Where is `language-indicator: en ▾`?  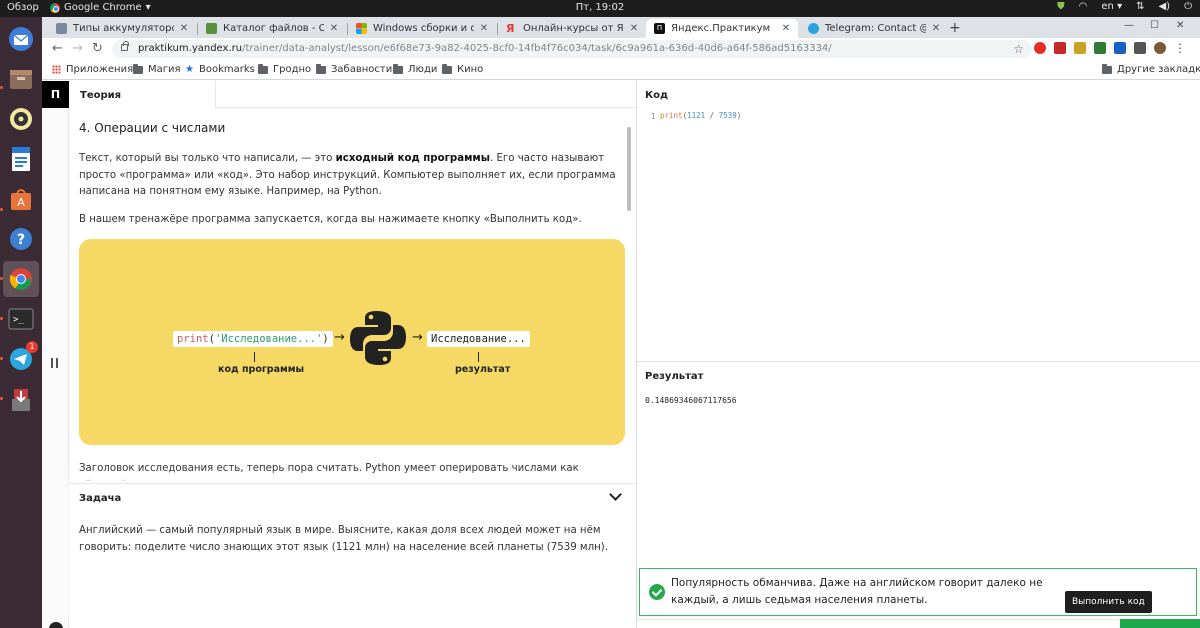 language-indicator: en ▾ is located at coordinates (1111, 6).